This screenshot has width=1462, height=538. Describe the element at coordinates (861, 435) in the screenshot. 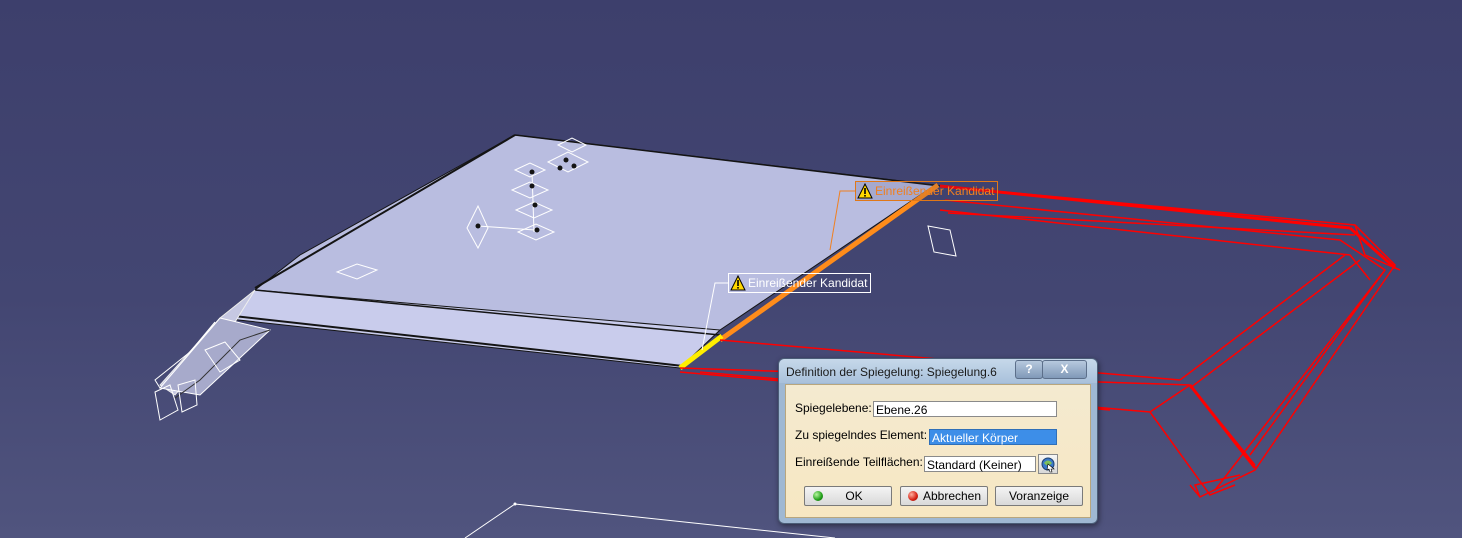

I see `element-label: Zu spiegelndes Element:` at that location.